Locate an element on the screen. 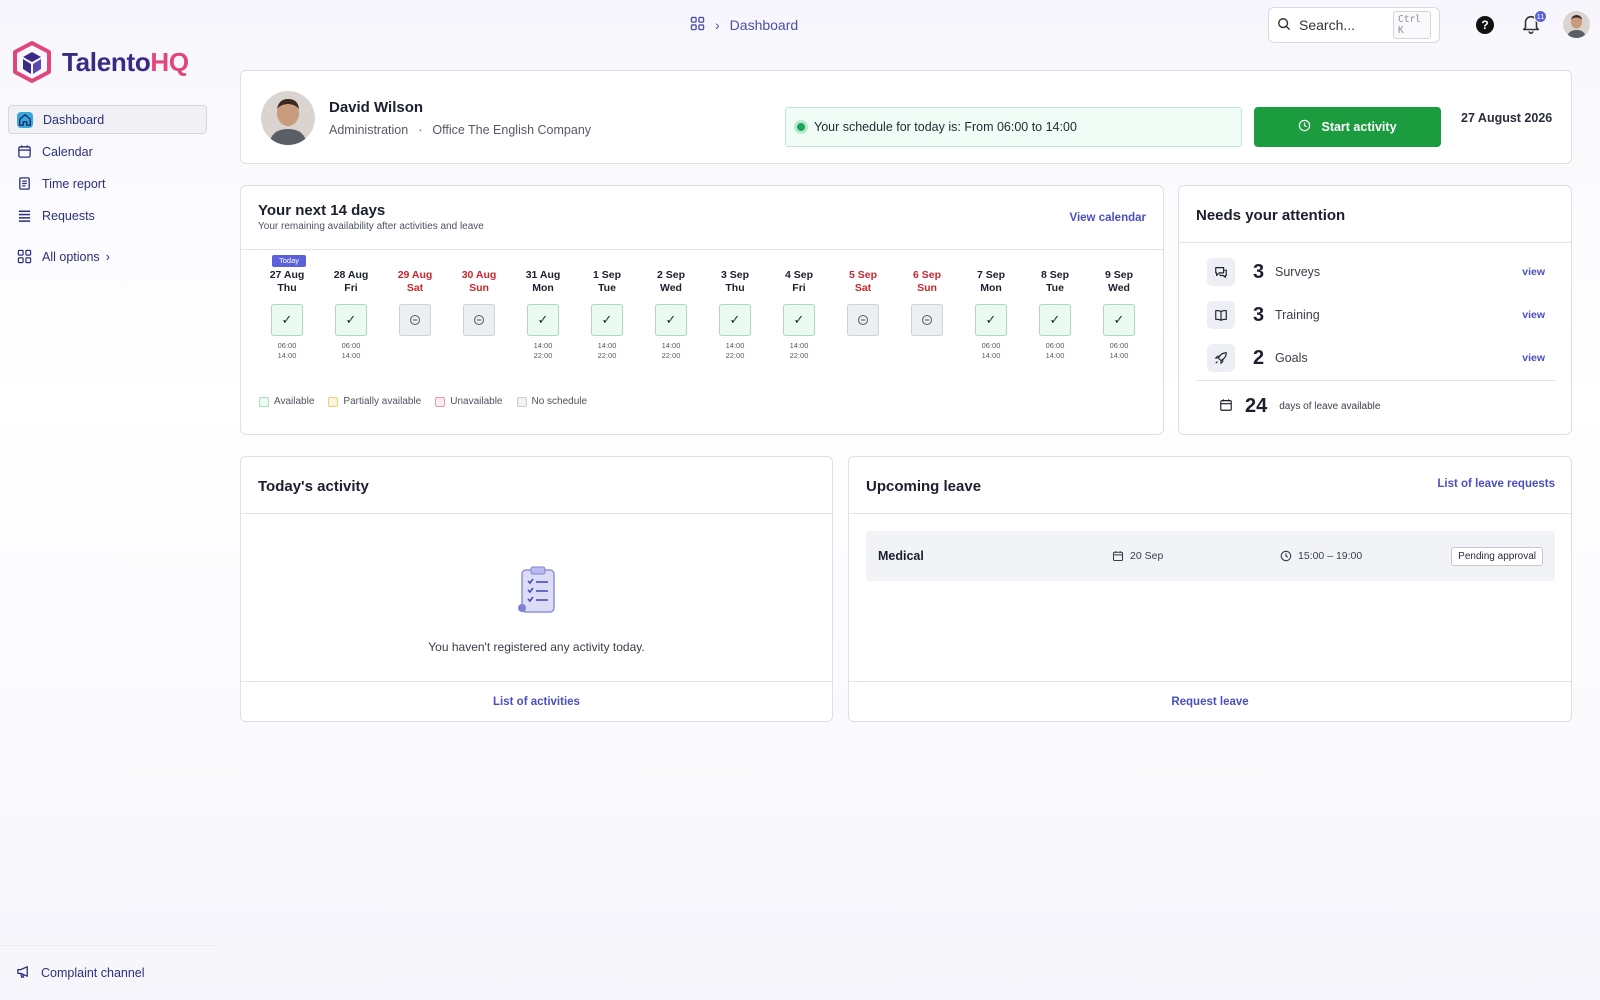 Image resolution: width=1600 pixels, height=1000 pixels. attention-item-surveys: 3 Surveys view is located at coordinates (1376, 272).